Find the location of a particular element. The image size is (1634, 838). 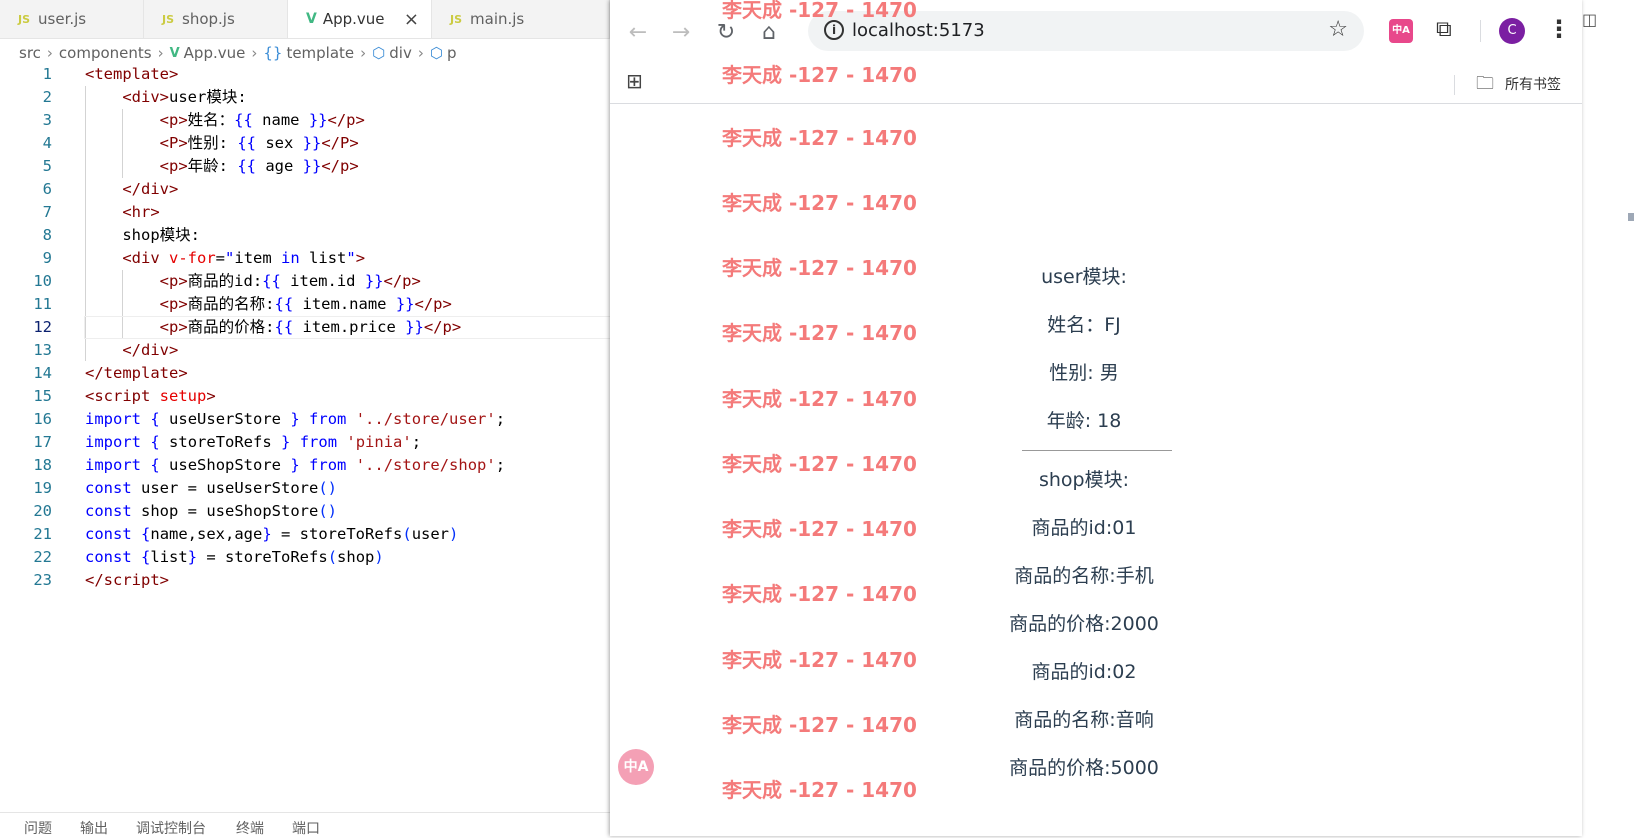

code-text: </script> is located at coordinates (127, 580).